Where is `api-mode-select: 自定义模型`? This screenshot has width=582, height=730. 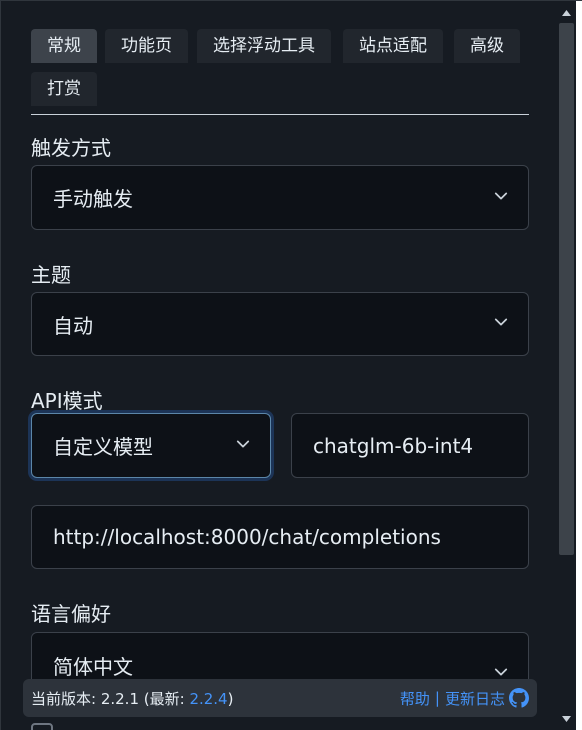
api-mode-select: 自定义模型 is located at coordinates (151, 445).